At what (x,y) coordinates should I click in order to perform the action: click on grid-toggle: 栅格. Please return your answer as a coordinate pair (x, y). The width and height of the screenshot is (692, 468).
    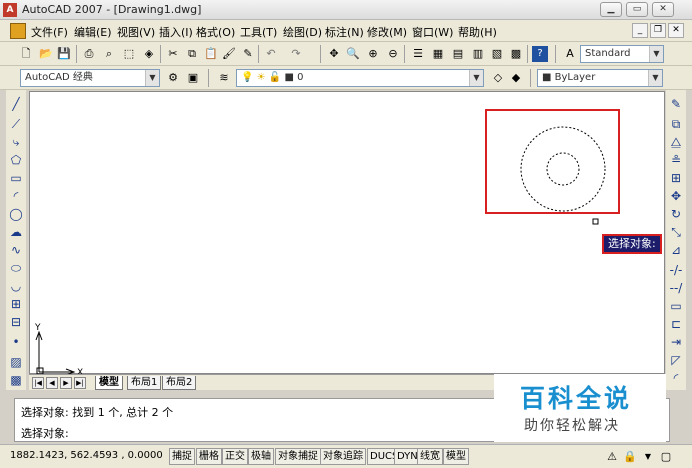
    Looking at the image, I should click on (209, 456).